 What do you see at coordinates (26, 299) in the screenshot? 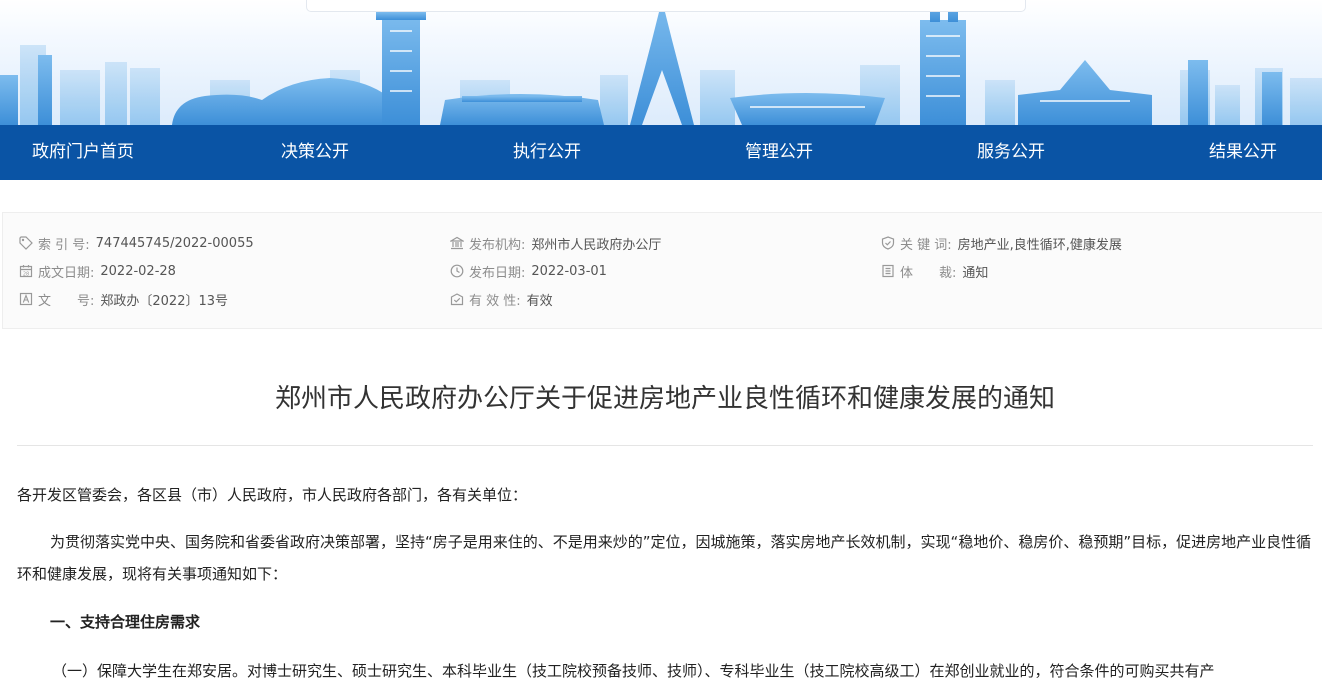
I see `letter-a-icon` at bounding box center [26, 299].